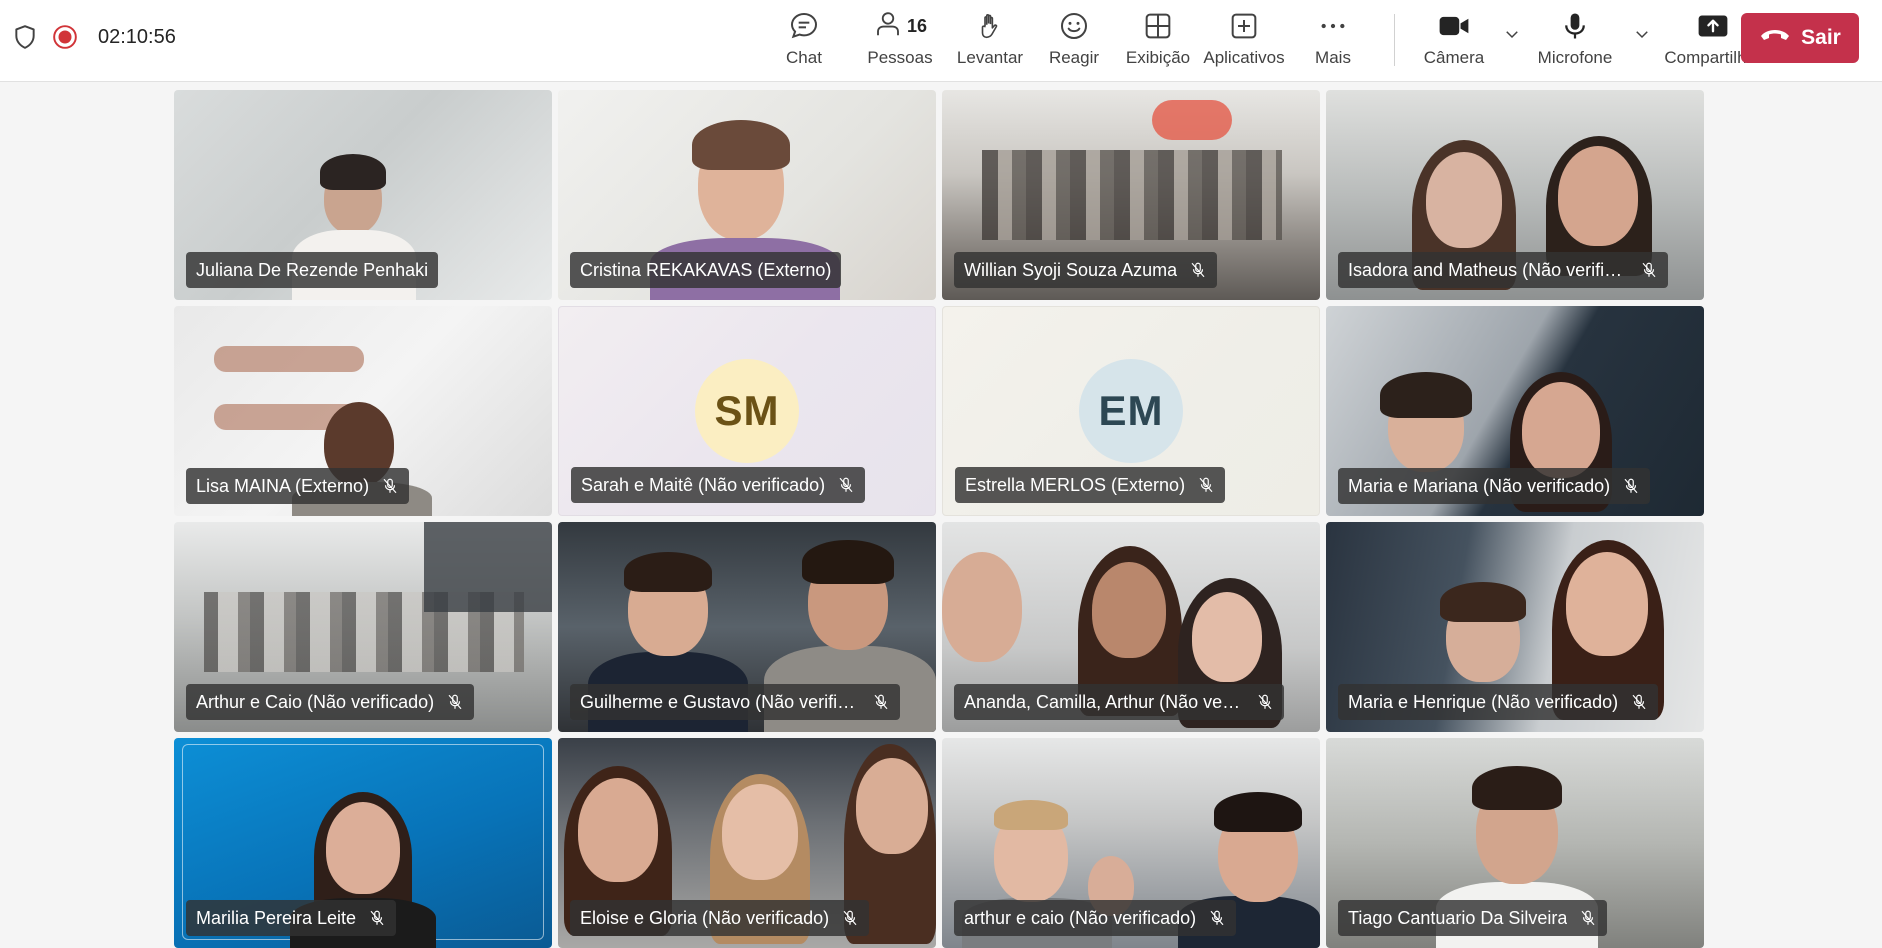 The width and height of the screenshot is (1882, 948). What do you see at coordinates (25, 37) in the screenshot?
I see `shield-icon` at bounding box center [25, 37].